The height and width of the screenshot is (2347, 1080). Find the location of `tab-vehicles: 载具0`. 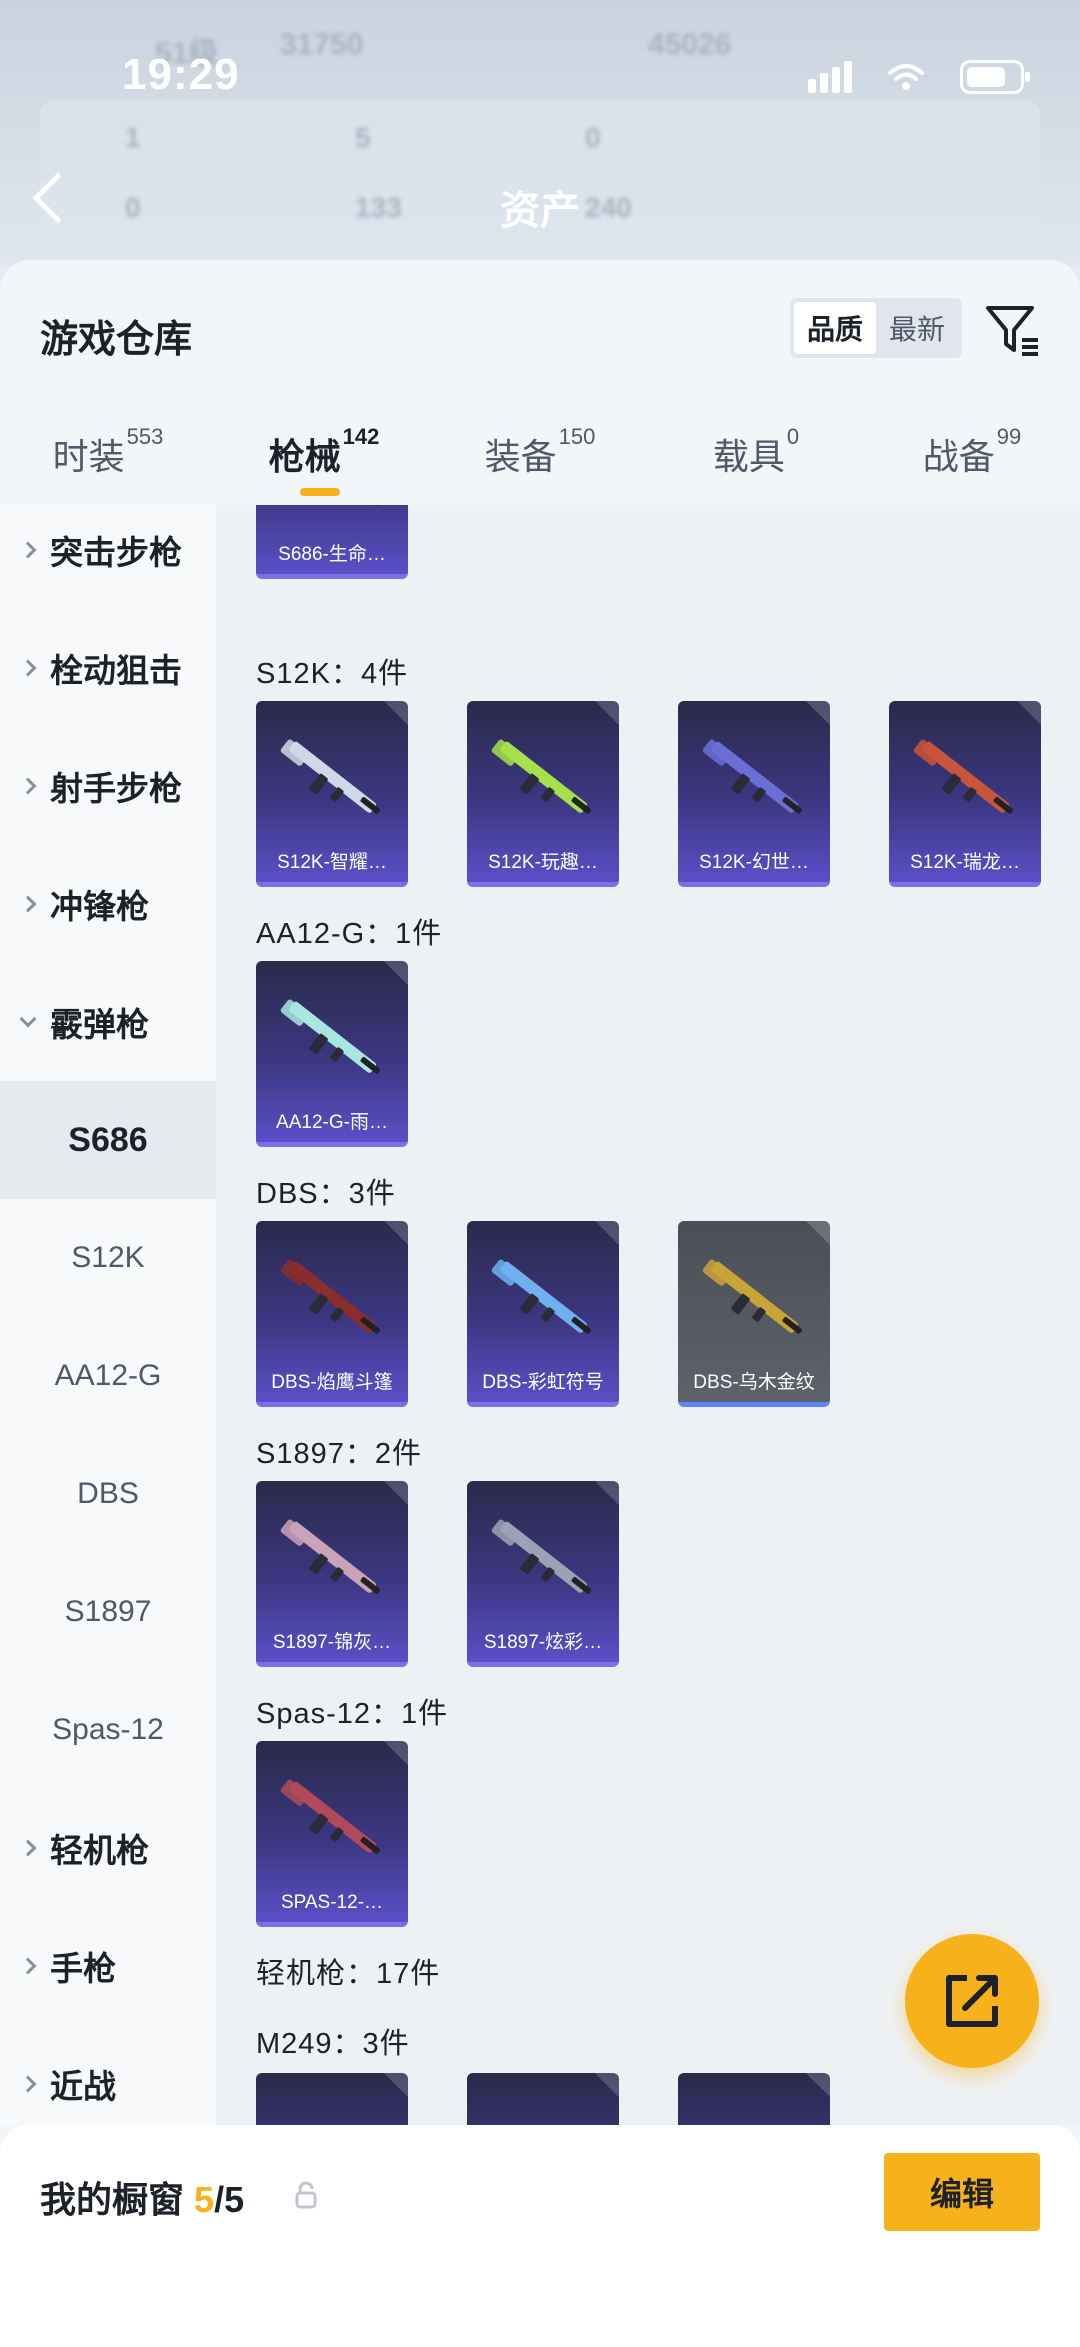

tab-vehicles: 载具0 is located at coordinates (756, 460).